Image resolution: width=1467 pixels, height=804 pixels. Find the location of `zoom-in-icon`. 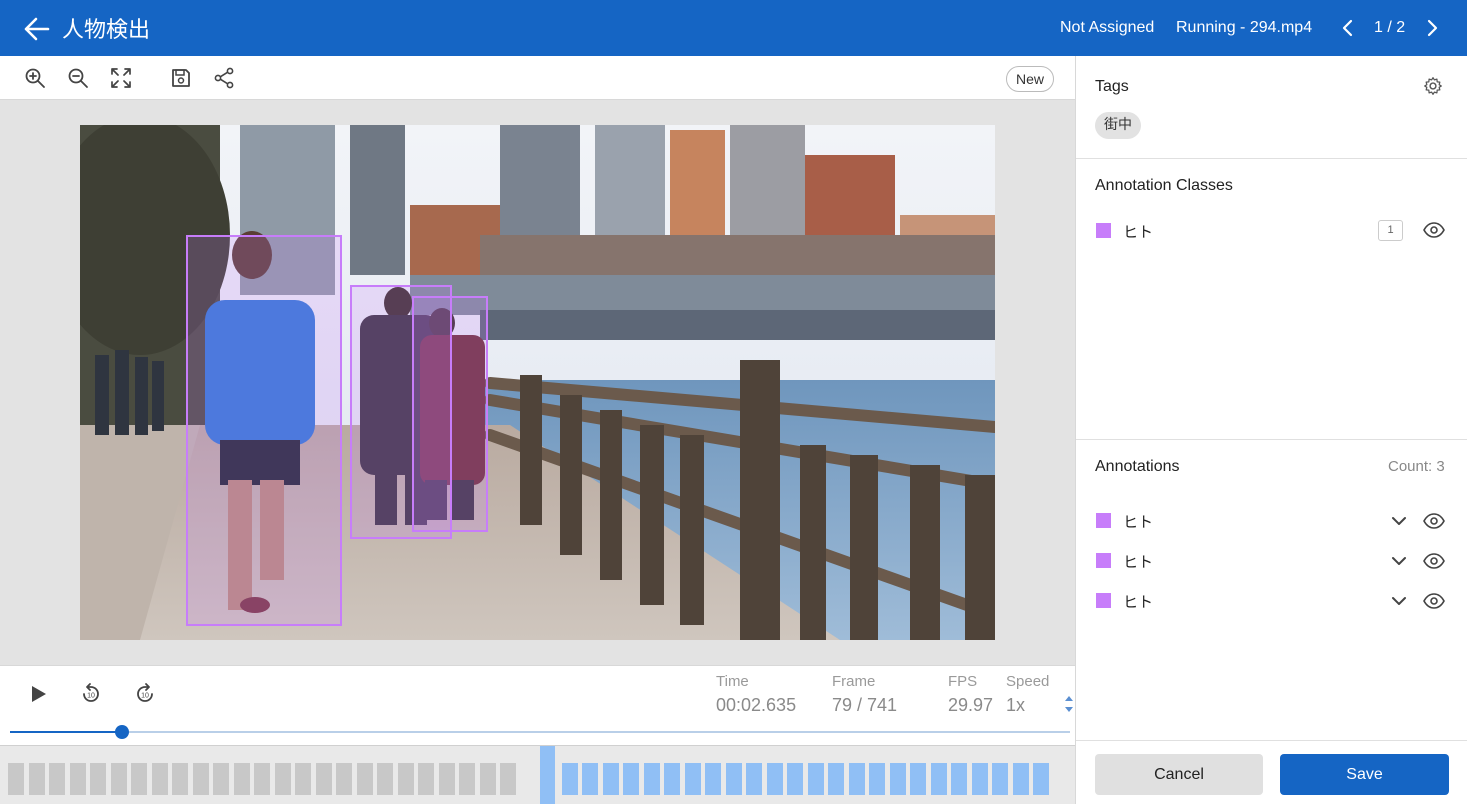

zoom-in-icon is located at coordinates (35, 78).